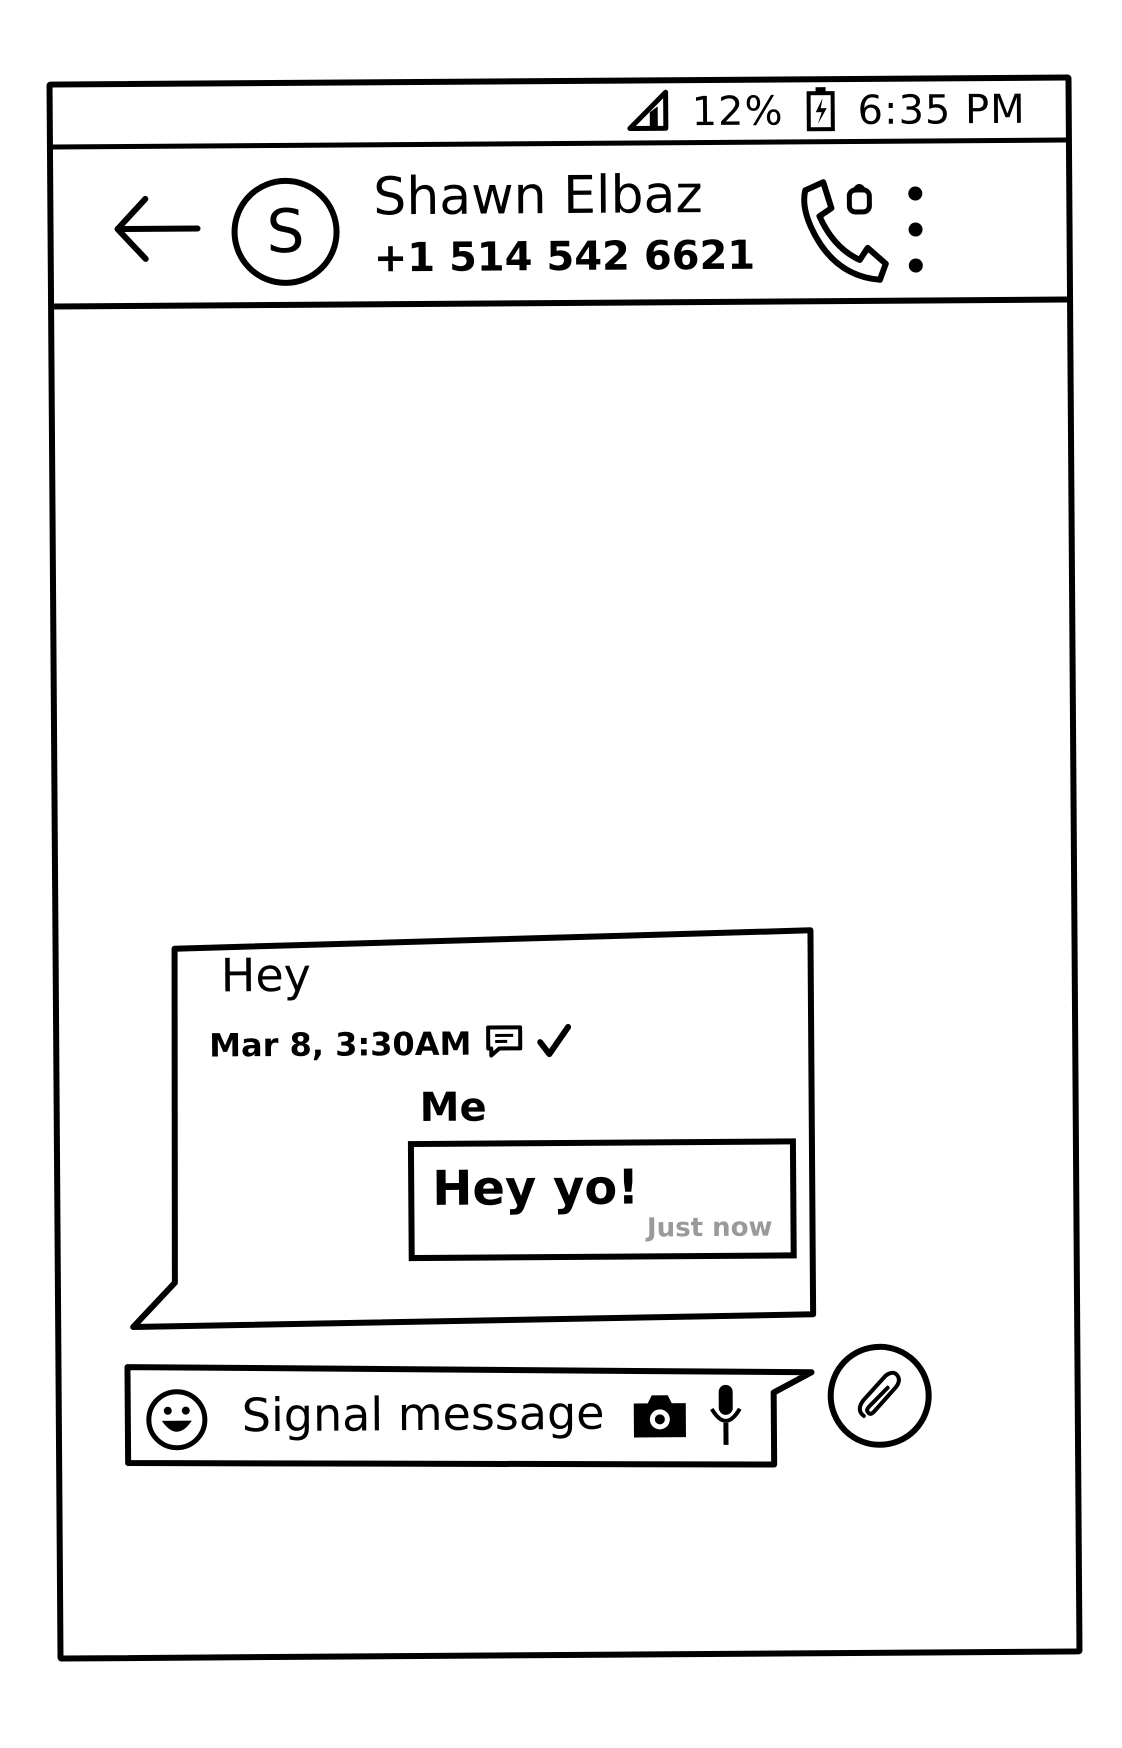 Image resolution: width=1122 pixels, height=1748 pixels. Describe the element at coordinates (340, 1044) in the screenshot. I see `incoming-message-time: Mar 8, 3:30AM` at that location.